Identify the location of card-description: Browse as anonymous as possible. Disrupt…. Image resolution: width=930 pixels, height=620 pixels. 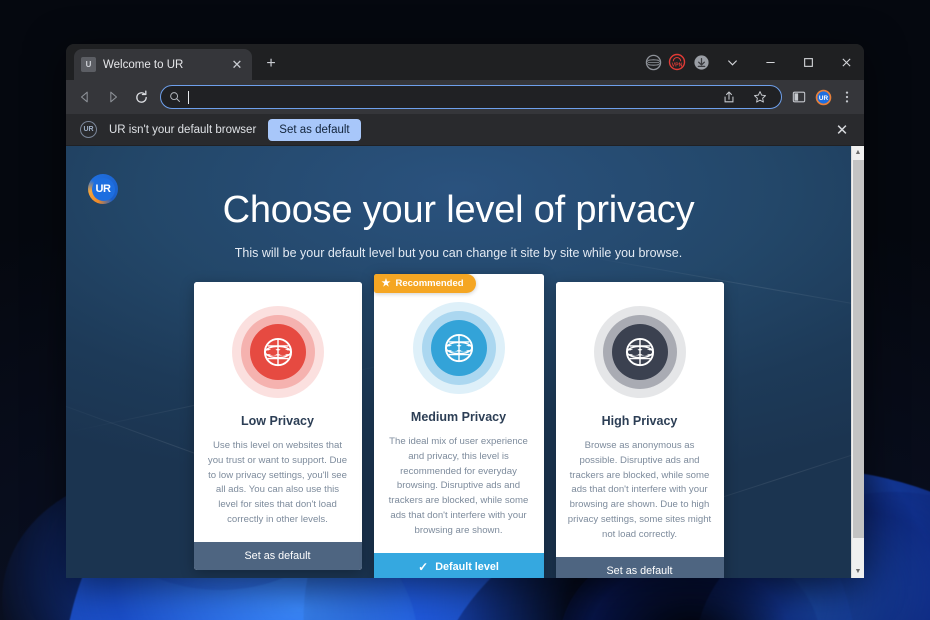
(639, 489).